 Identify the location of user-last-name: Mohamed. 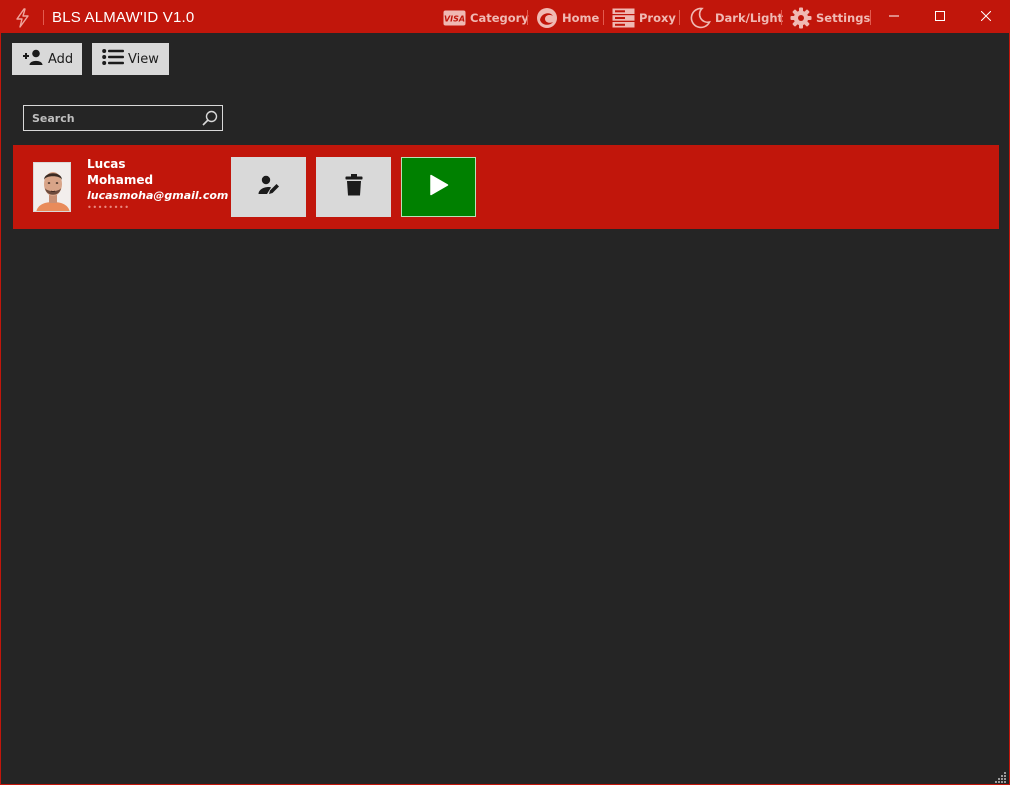
(120, 180).